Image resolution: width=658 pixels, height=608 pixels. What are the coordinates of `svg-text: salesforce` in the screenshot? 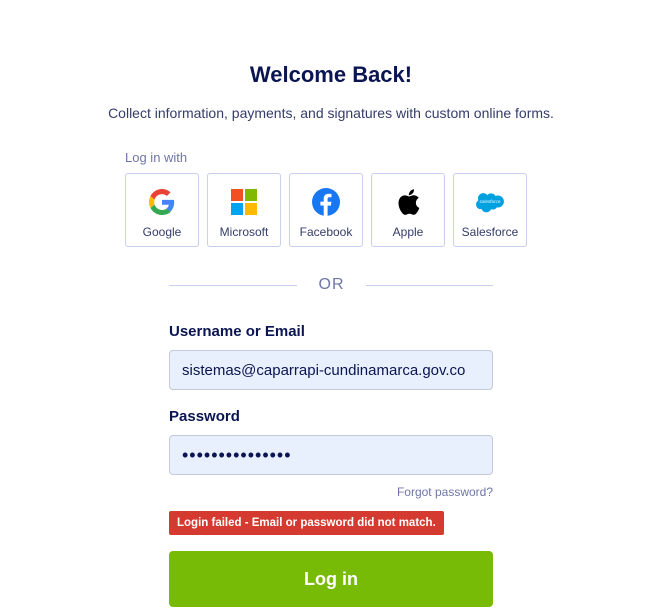 It's located at (490, 201).